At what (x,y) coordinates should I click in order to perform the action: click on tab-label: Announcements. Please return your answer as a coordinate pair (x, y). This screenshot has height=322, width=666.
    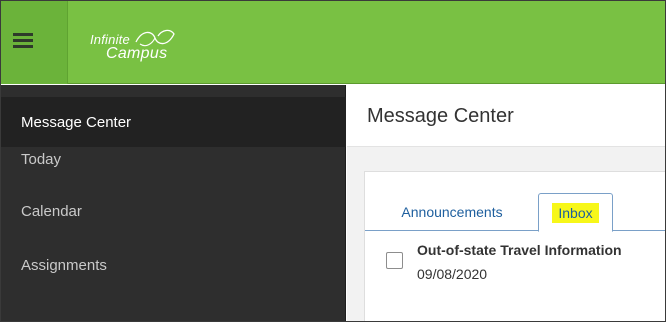
    Looking at the image, I should click on (452, 212).